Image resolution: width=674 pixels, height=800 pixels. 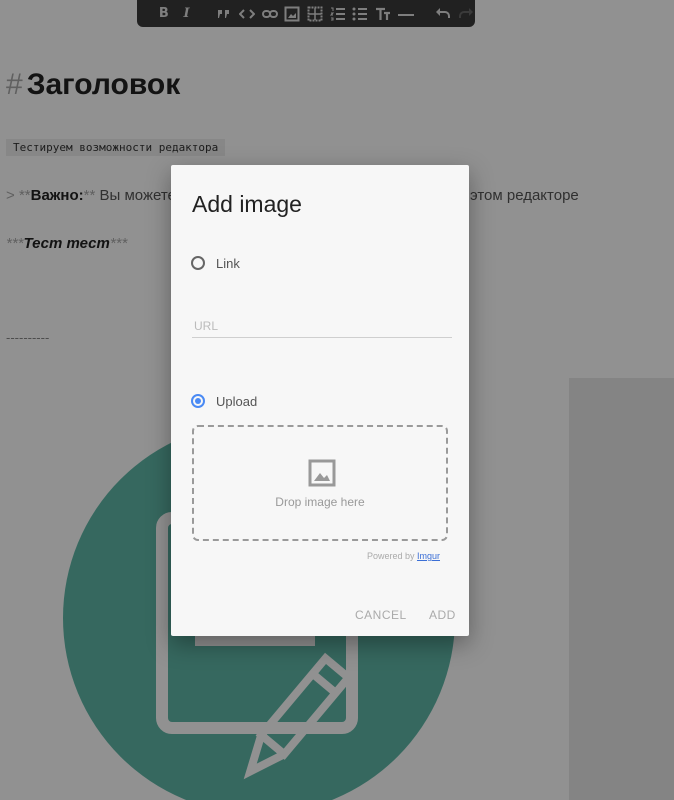 I want to click on image-placeholder-icon, so click(x=322, y=473).